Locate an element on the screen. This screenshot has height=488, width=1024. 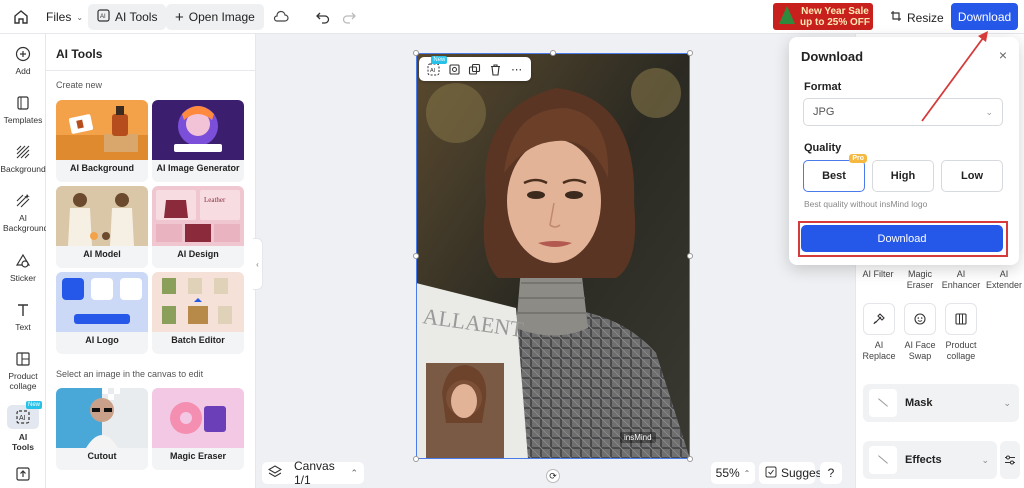
rail-label-templates: Templates is located at coordinates (23, 120).